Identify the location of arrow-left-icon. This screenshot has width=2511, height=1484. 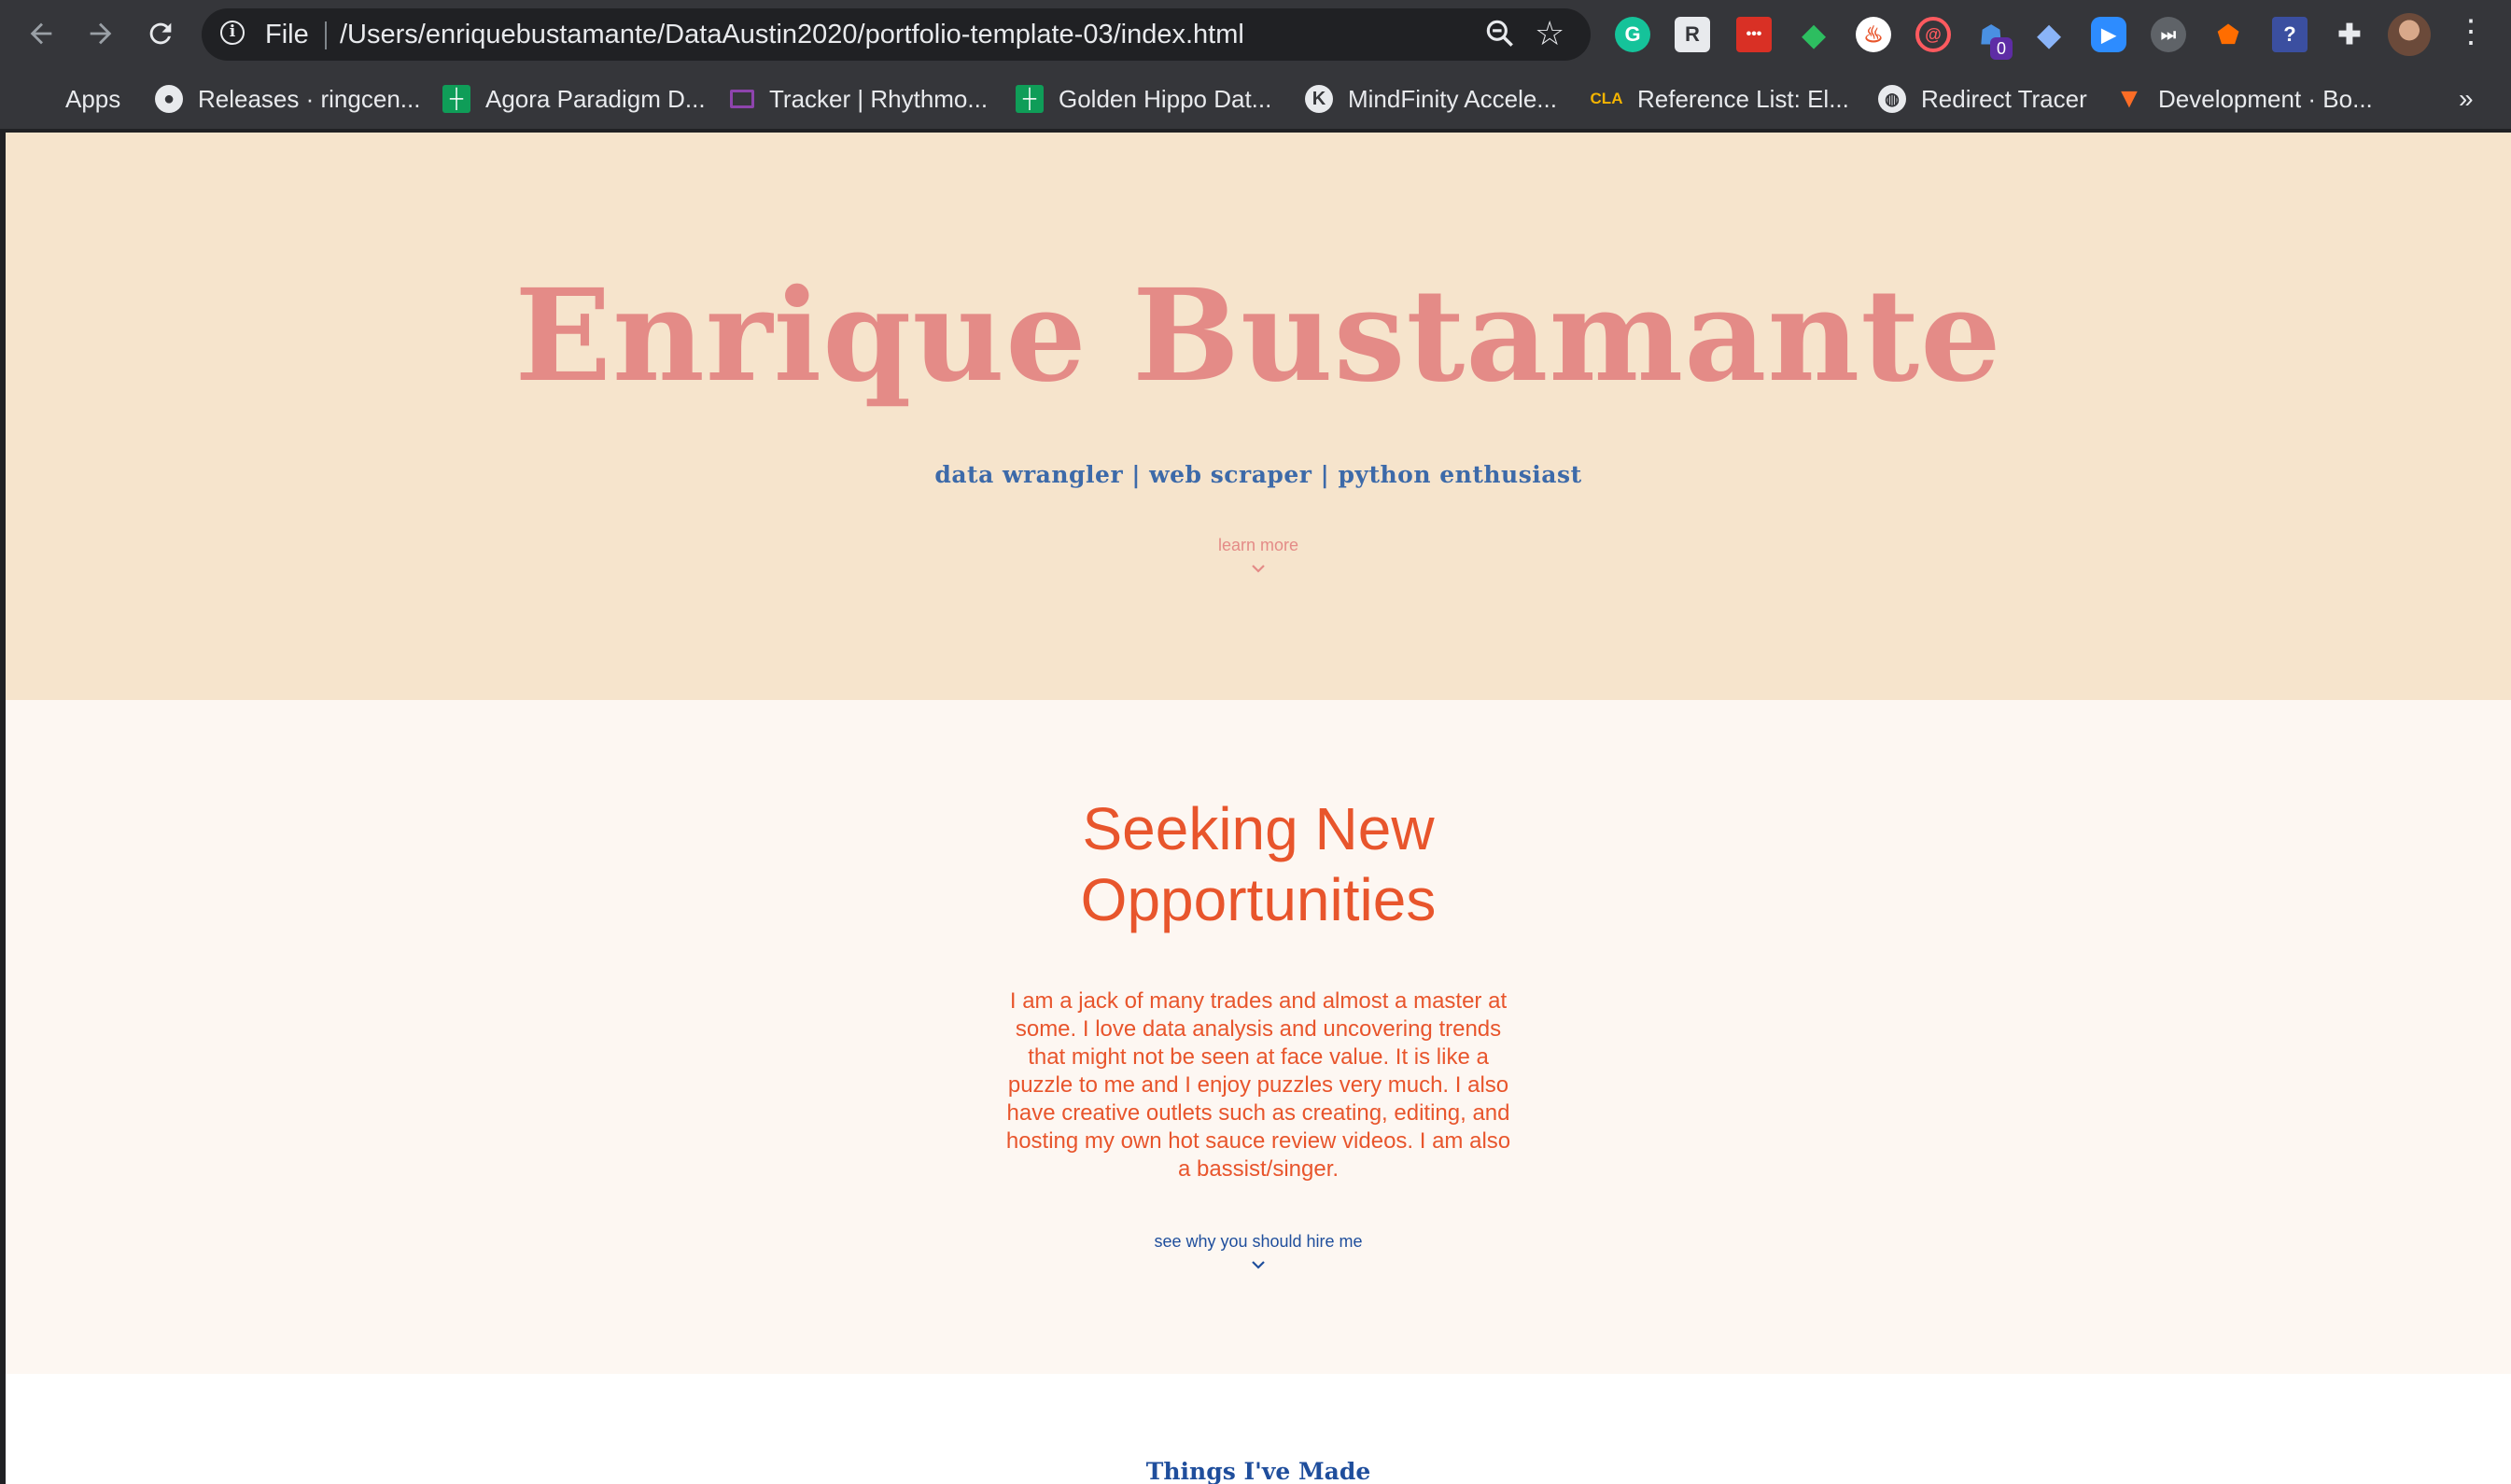
(41, 33).